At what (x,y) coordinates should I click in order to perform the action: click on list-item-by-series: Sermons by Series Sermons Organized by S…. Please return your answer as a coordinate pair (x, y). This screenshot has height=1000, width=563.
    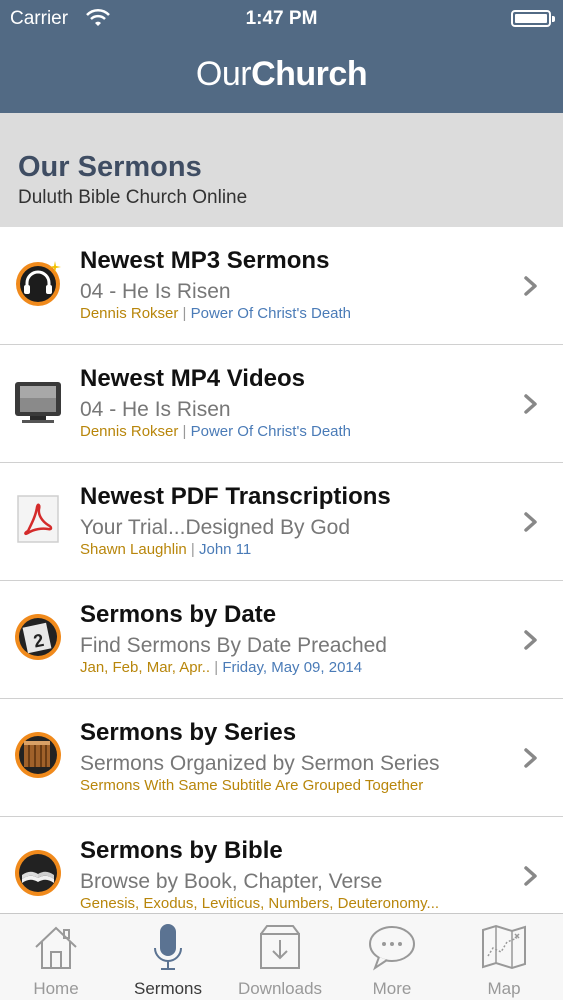
    Looking at the image, I should click on (281, 758).